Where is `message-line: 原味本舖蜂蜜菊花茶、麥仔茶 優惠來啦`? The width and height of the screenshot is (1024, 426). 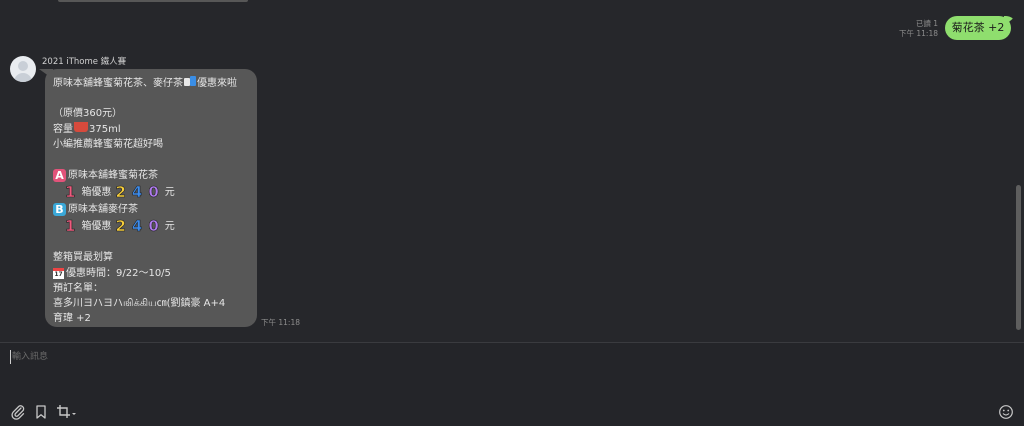 message-line: 原味本舖蜂蜜菊花茶、麥仔茶 優惠來啦 is located at coordinates (145, 82).